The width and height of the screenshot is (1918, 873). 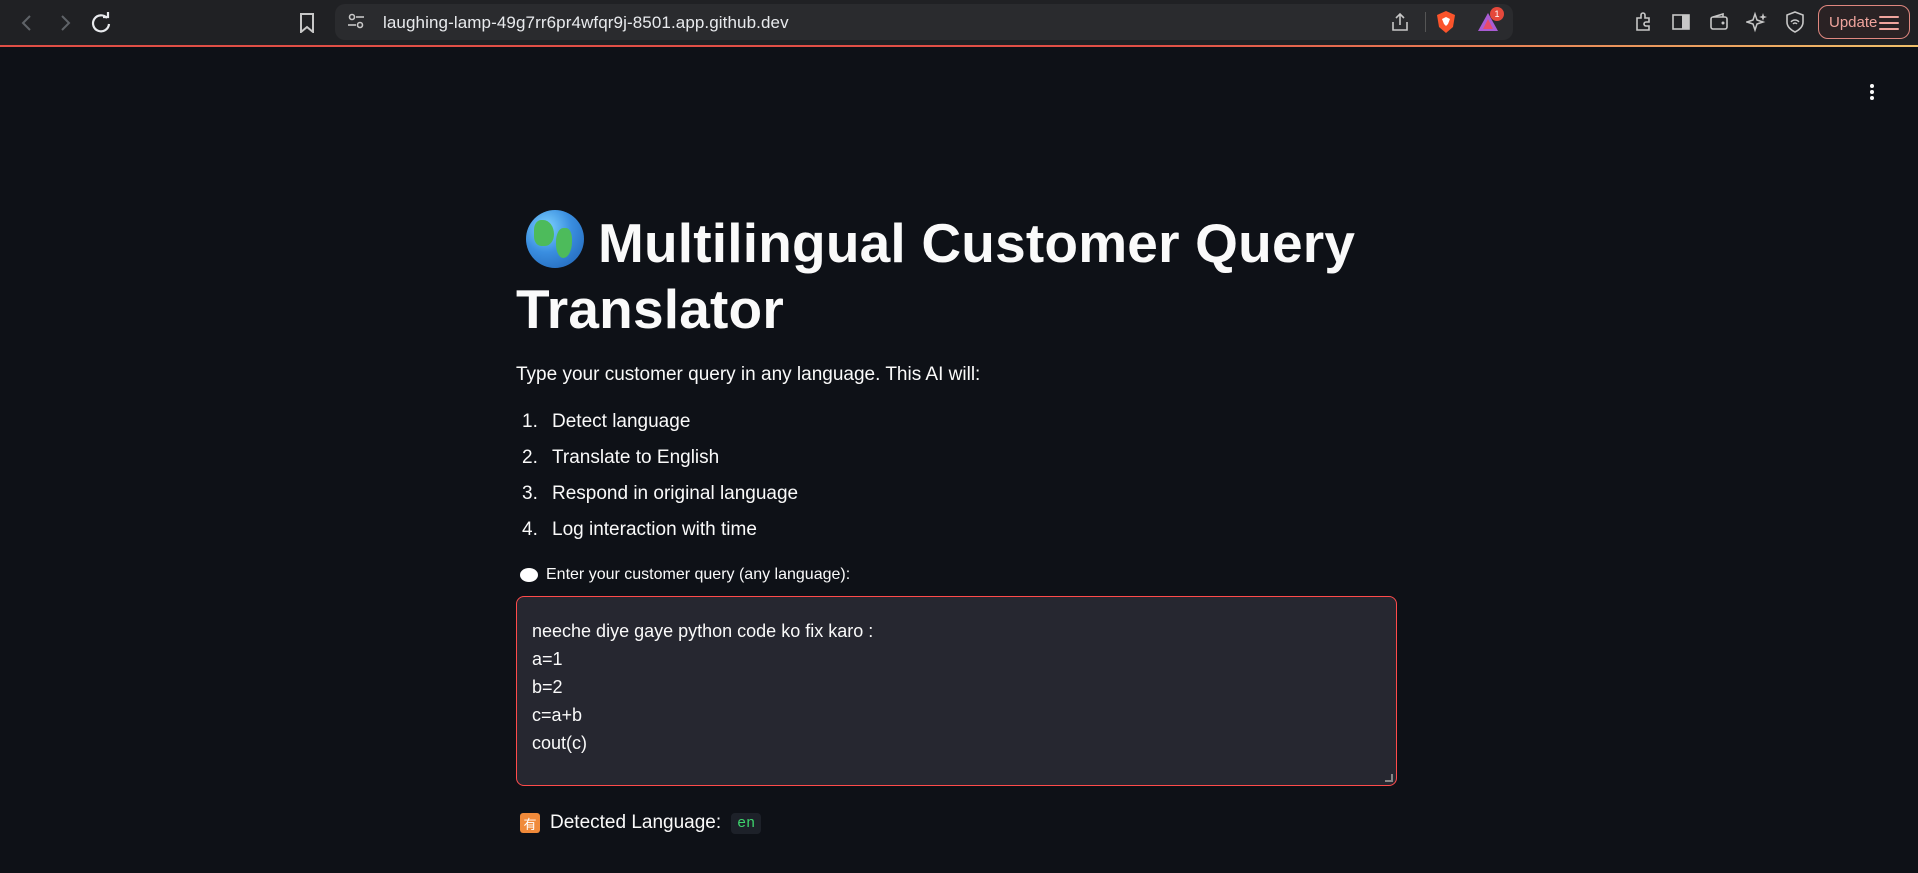 What do you see at coordinates (529, 575) in the screenshot?
I see `speech-bubble-icon` at bounding box center [529, 575].